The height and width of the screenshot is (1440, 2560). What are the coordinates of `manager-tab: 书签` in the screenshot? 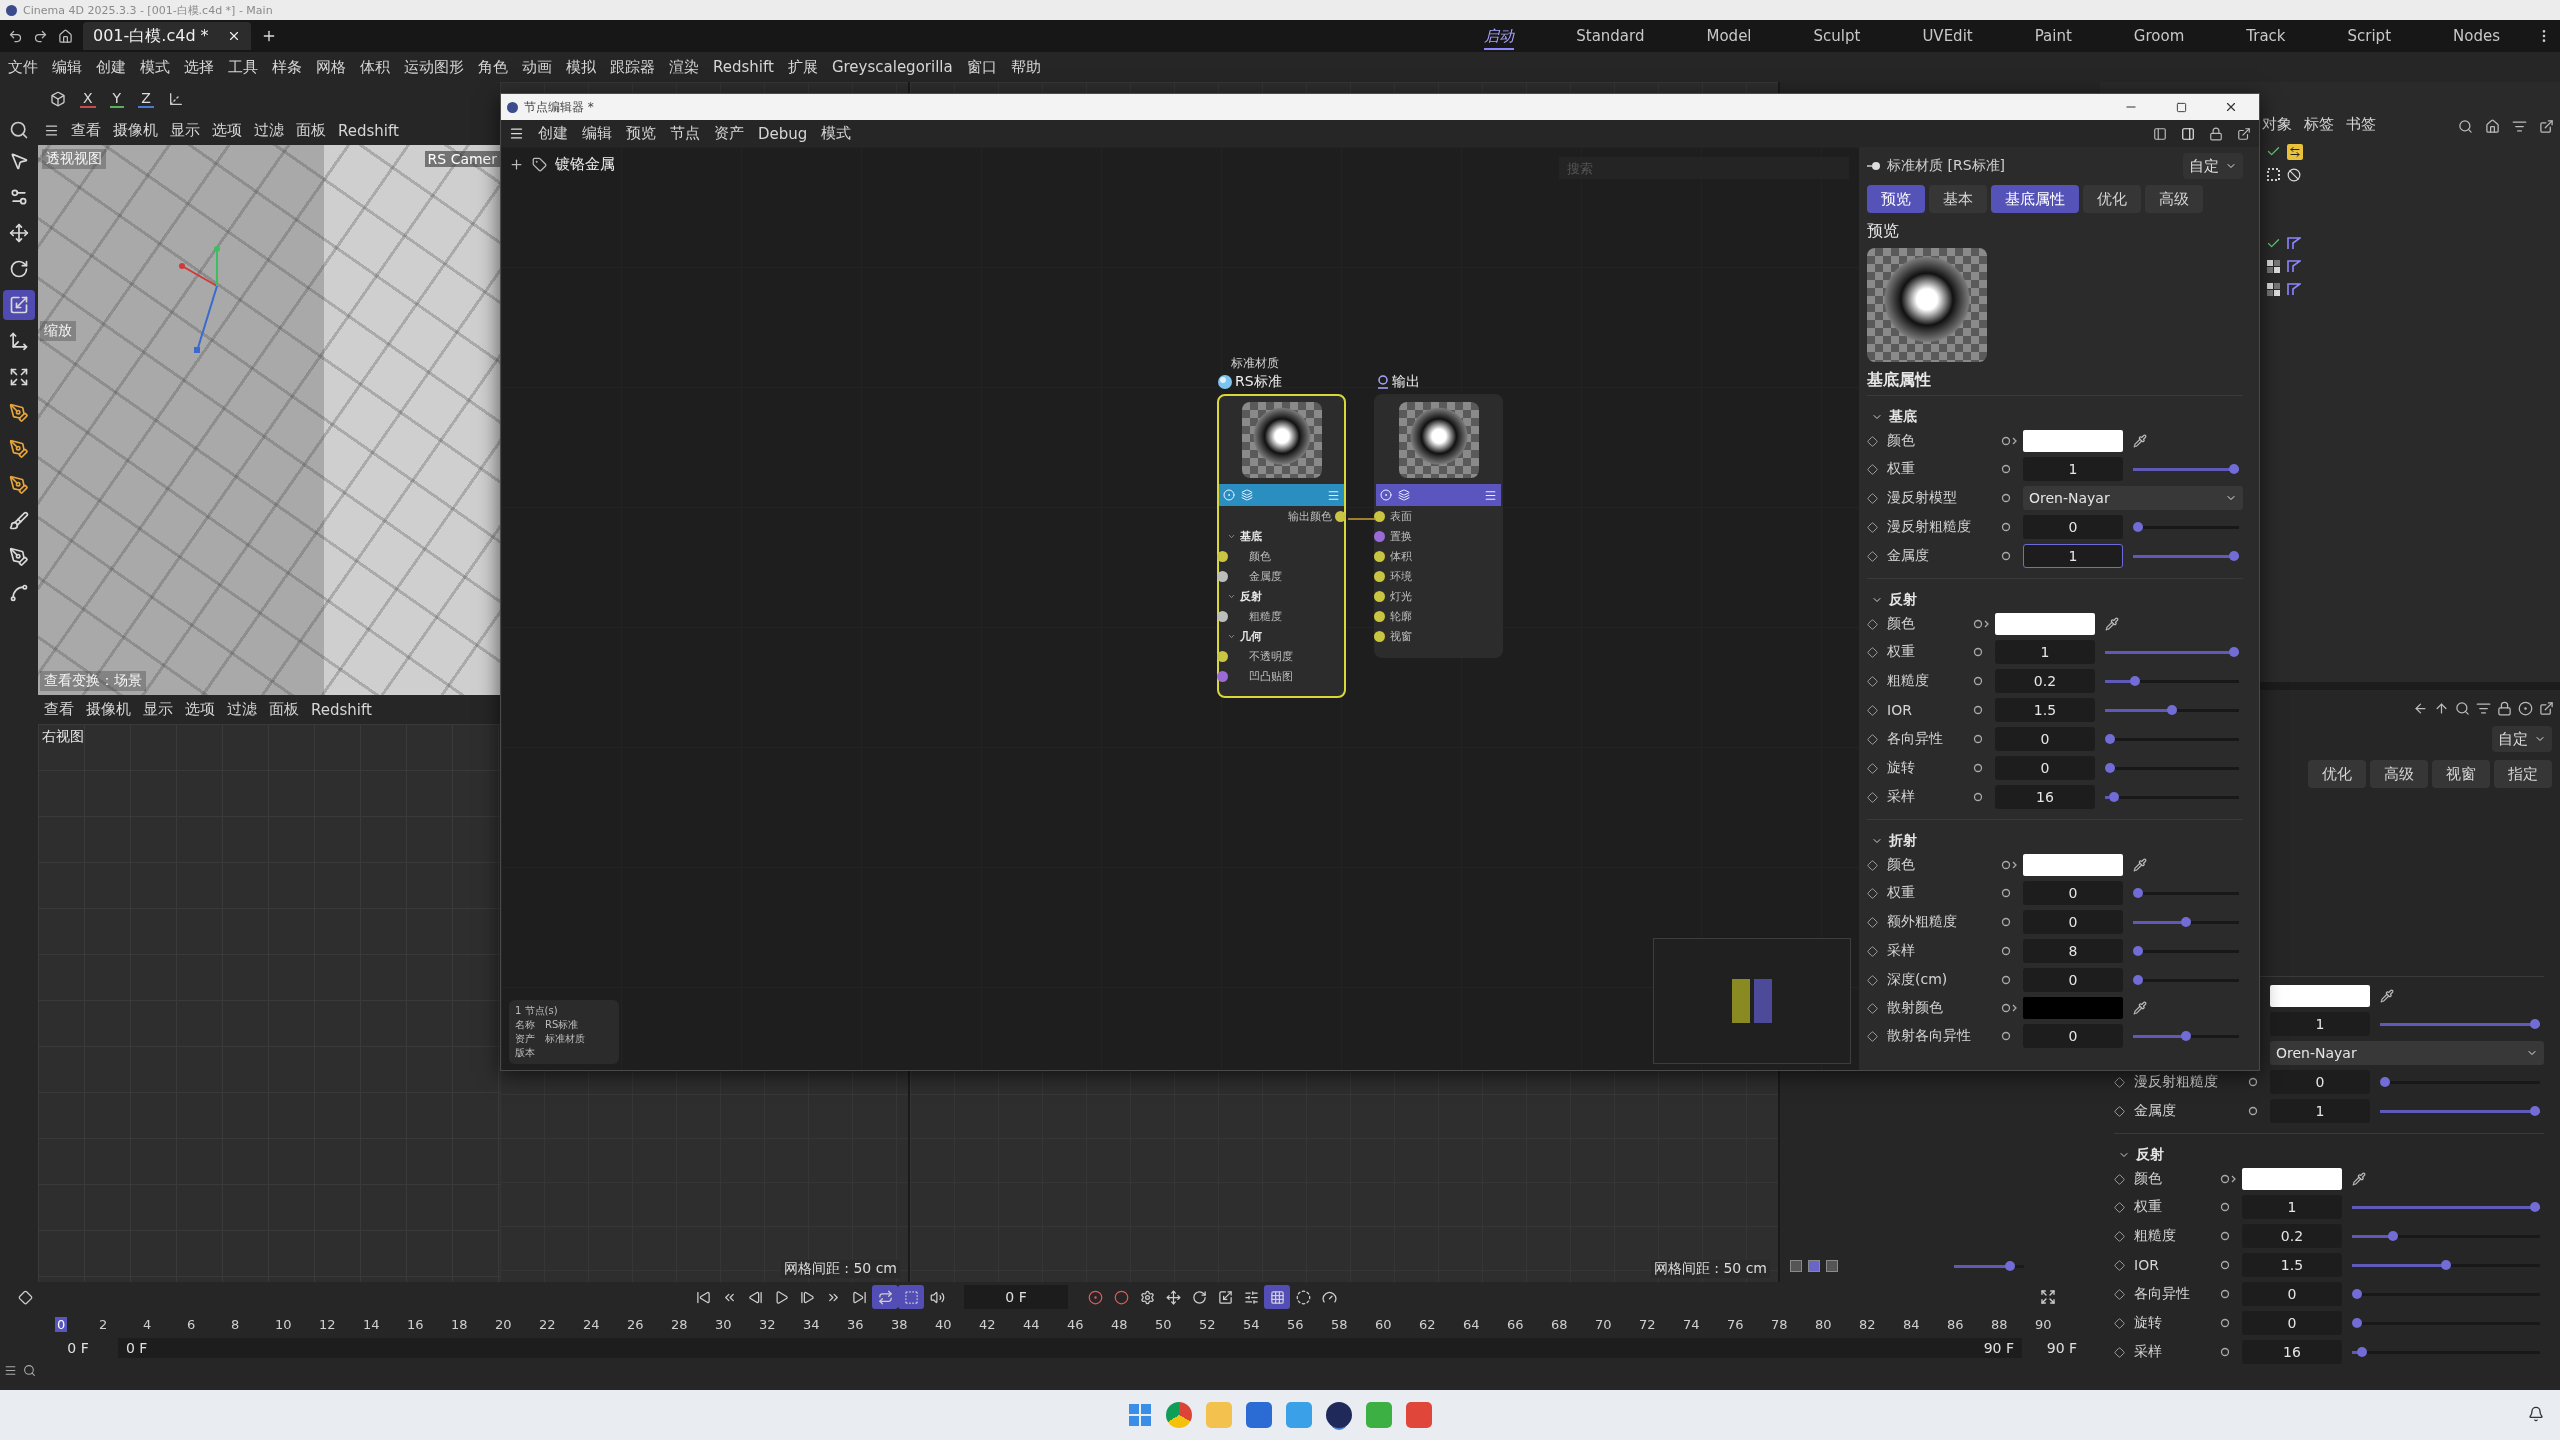 It's located at (2361, 124).